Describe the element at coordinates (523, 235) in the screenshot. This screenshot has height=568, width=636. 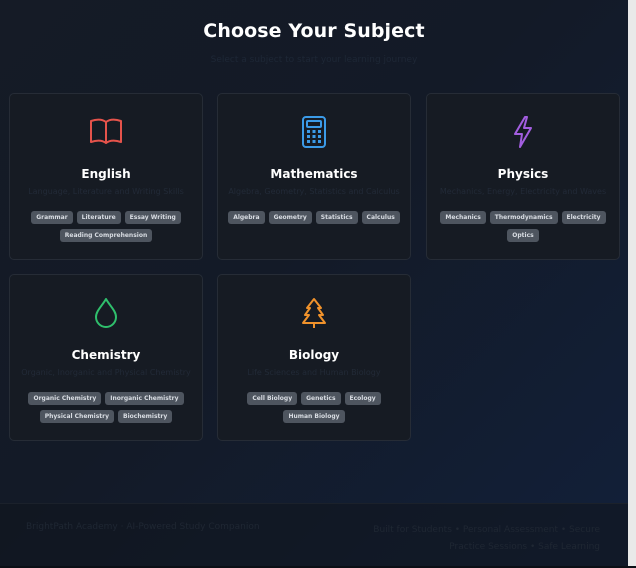
I see `topic-tag: Optics` at that location.